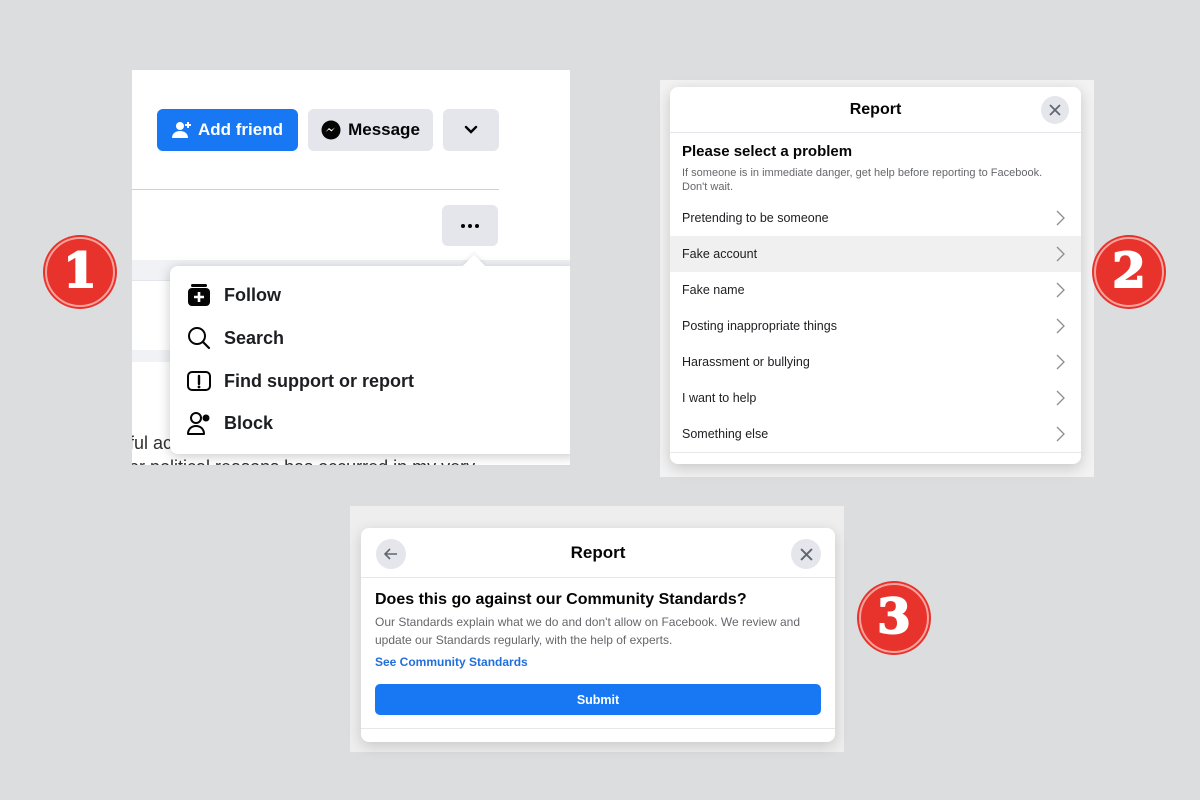 Image resolution: width=1200 pixels, height=800 pixels. What do you see at coordinates (199, 338) in the screenshot?
I see `search-icon` at bounding box center [199, 338].